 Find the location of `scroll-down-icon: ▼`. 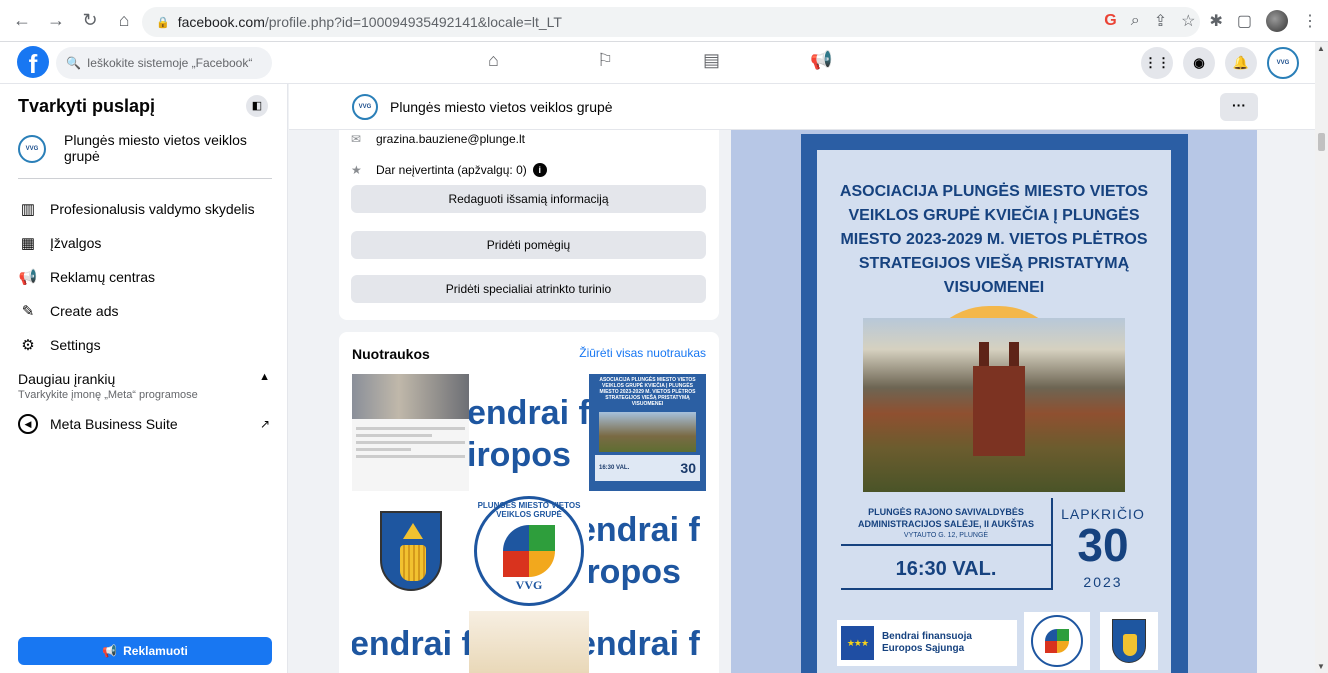

scroll-down-icon: ▼ is located at coordinates (1321, 666).